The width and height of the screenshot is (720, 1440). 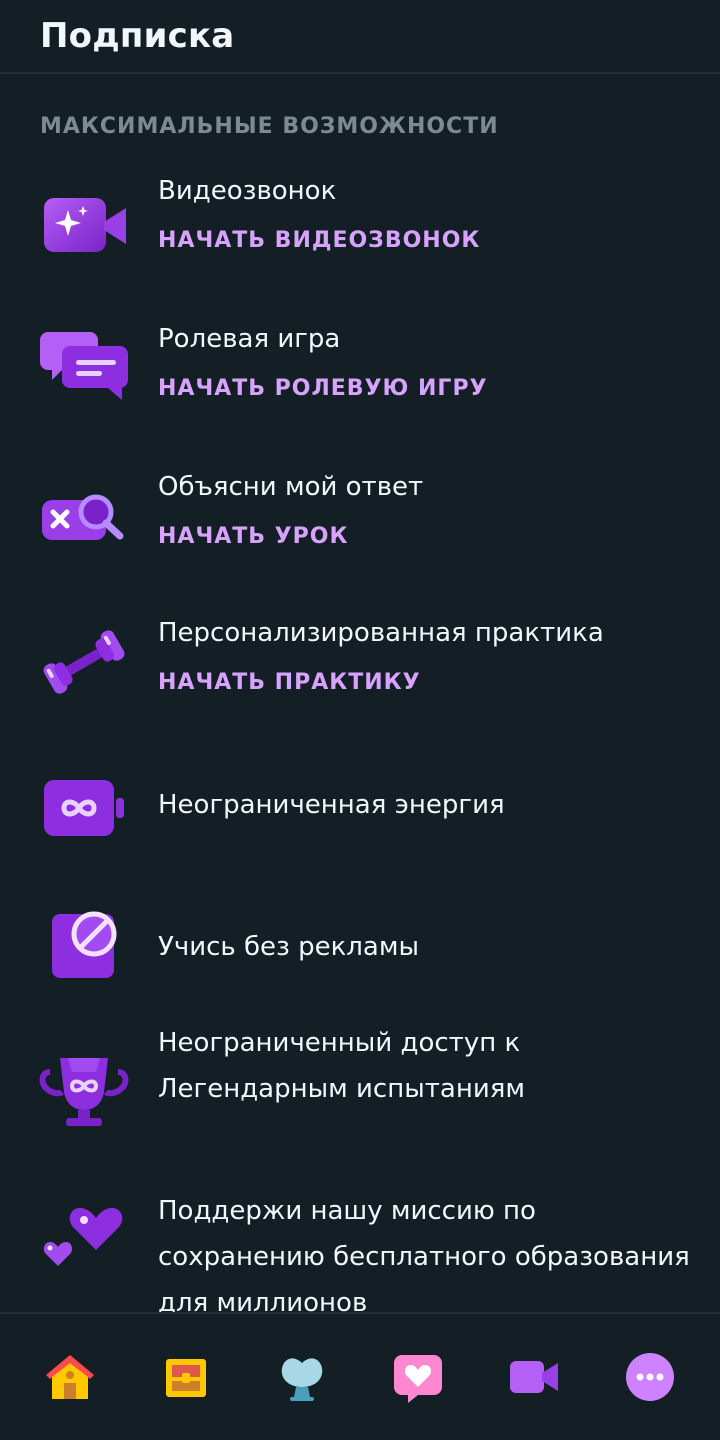 I want to click on tab-video, so click(x=534, y=1377).